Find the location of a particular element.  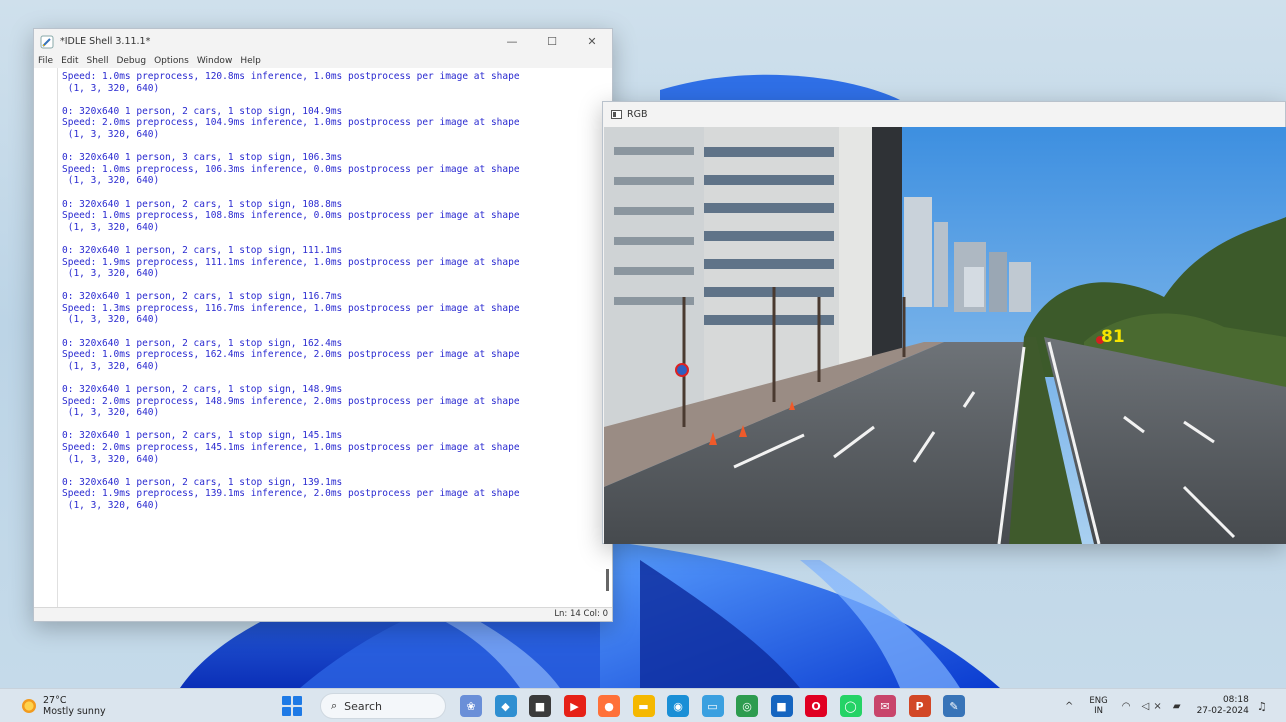

opera-app-icon: O is located at coordinates (816, 706).